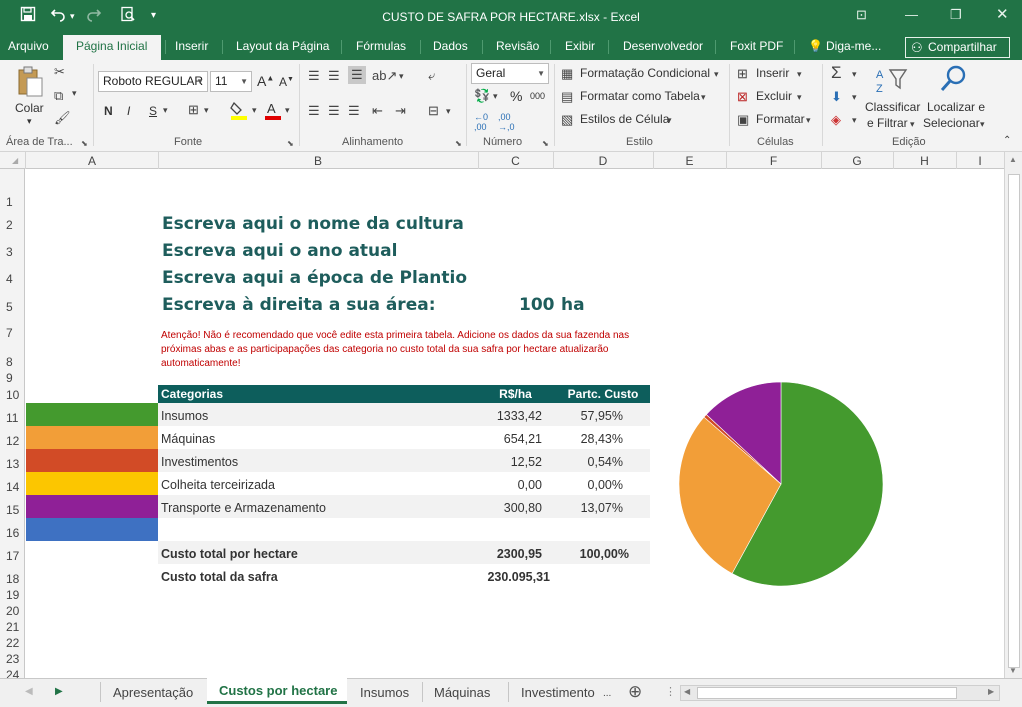 The width and height of the screenshot is (1022, 707). I want to click on row-header: 9, so click(12, 378).